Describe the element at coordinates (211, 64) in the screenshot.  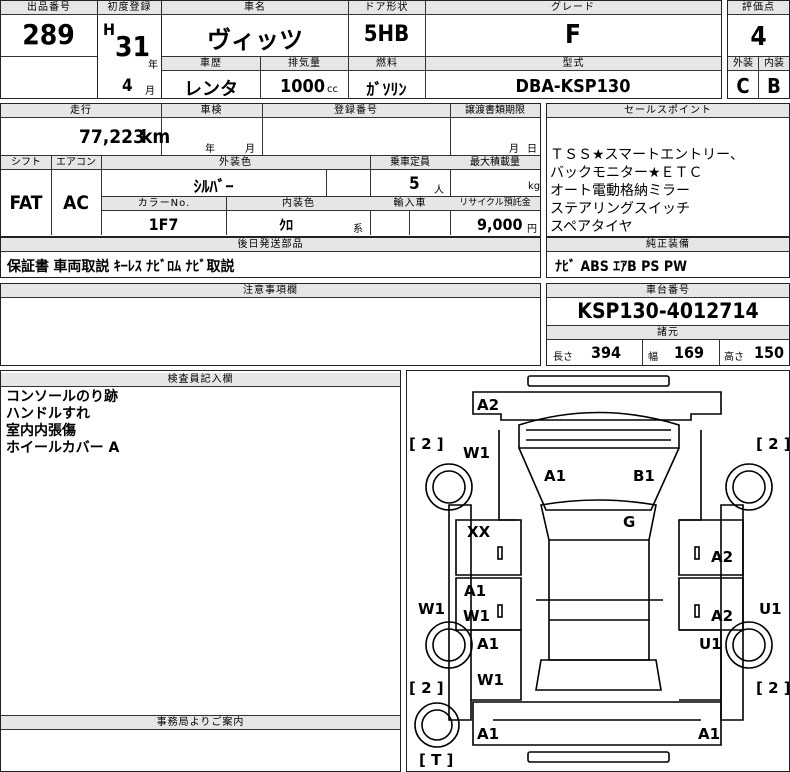
I see `history-label: 車歴` at that location.